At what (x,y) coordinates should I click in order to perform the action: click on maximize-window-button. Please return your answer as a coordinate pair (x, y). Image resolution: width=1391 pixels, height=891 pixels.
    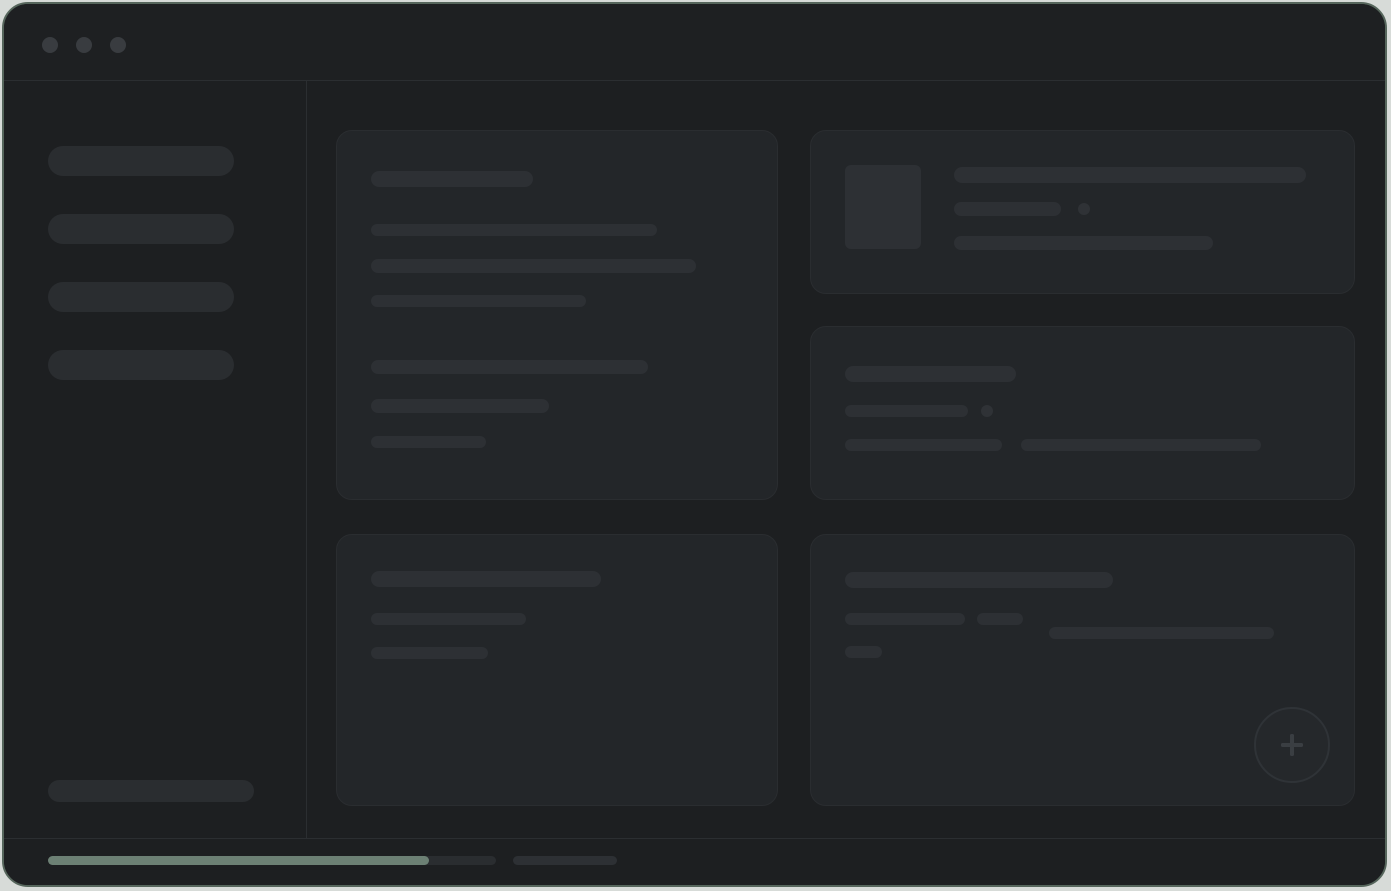
    Looking at the image, I should click on (118, 45).